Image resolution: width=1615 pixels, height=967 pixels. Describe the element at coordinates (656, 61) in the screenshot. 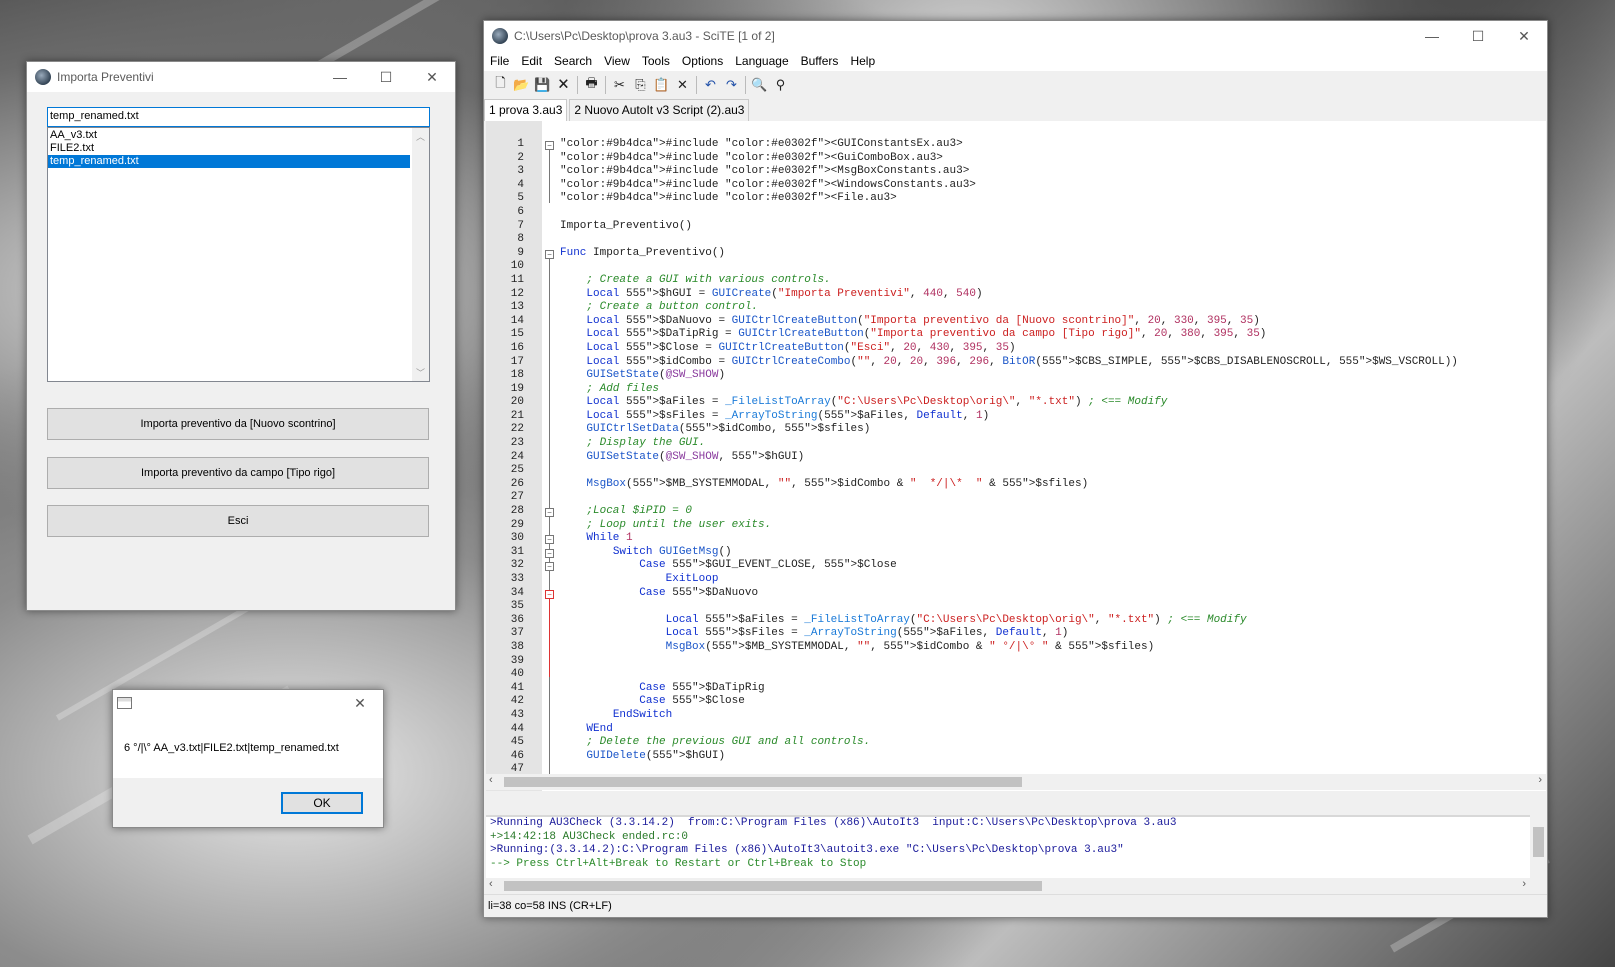

I see `menu-tools: Tools` at that location.